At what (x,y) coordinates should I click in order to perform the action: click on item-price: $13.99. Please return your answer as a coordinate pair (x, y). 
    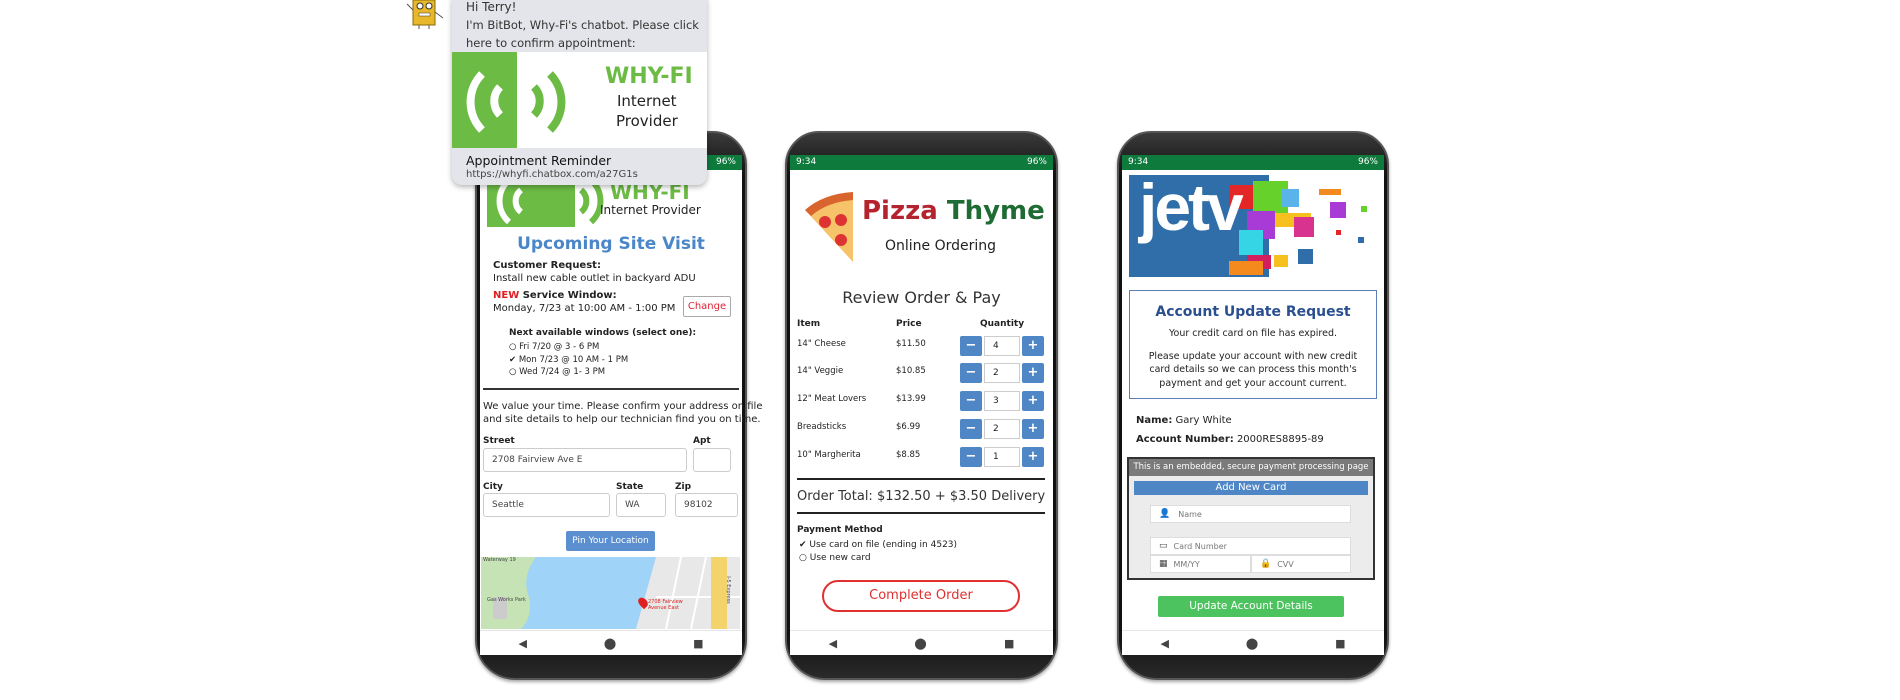
    Looking at the image, I should click on (911, 399).